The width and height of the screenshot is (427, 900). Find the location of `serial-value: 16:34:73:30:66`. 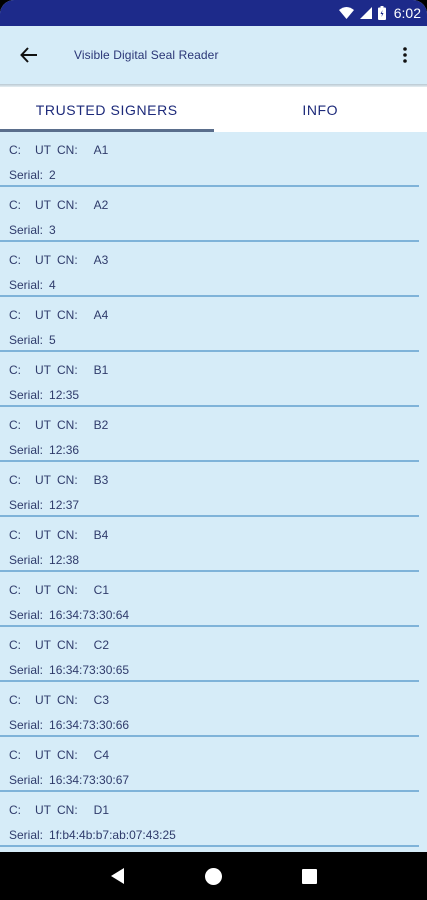

serial-value: 16:34:73:30:66 is located at coordinates (89, 725).